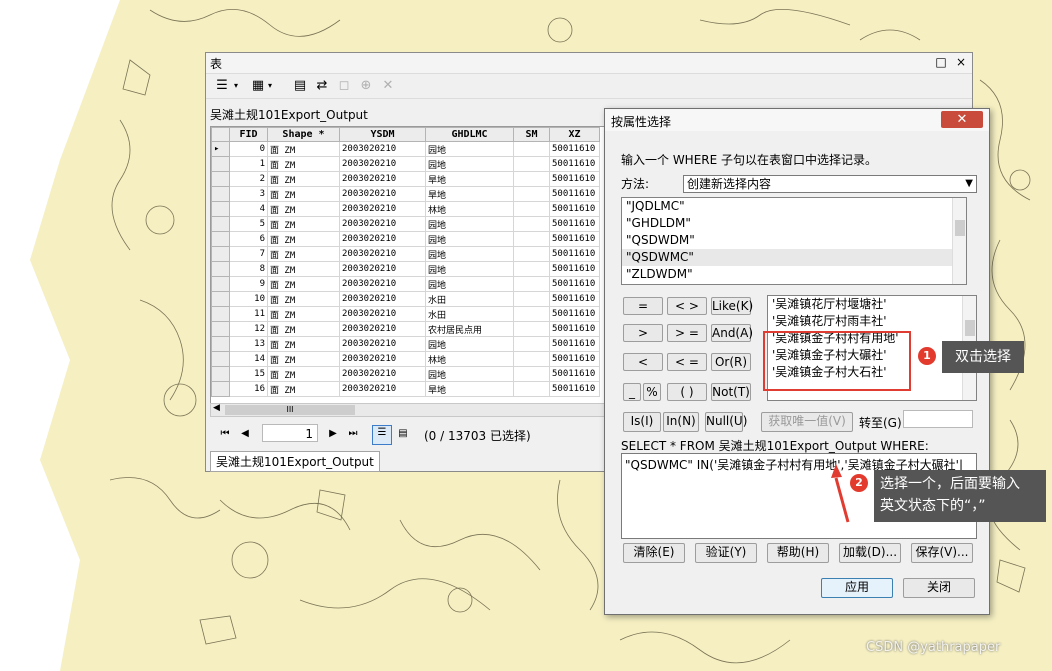 The image size is (1052, 671). I want to click on table-row: 9面 ZM 2003020210 园地 50011610, so click(405, 284).